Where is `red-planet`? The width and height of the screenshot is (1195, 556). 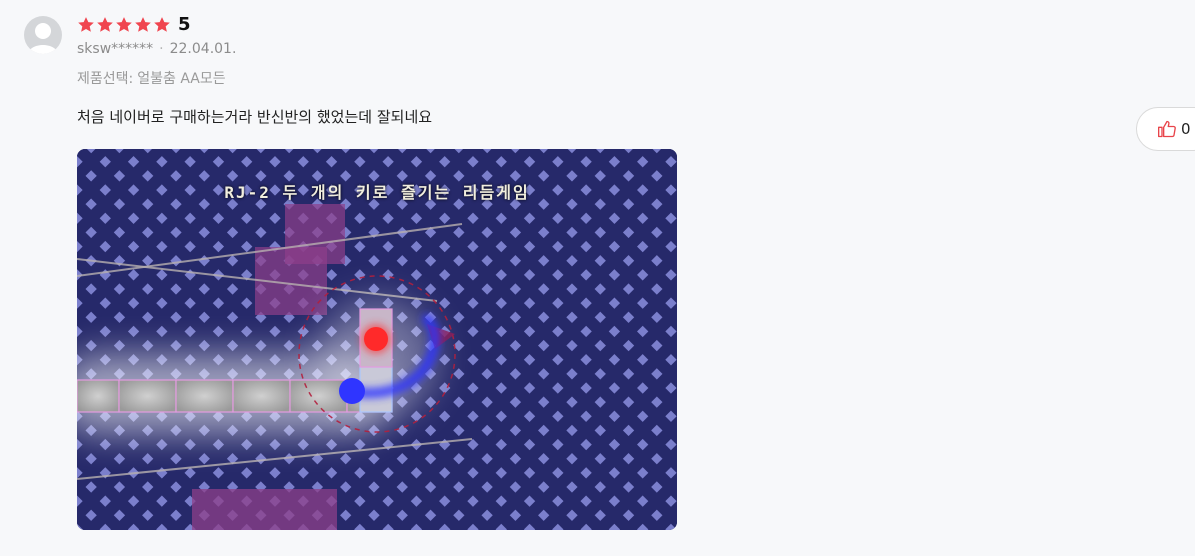 red-planet is located at coordinates (376, 339).